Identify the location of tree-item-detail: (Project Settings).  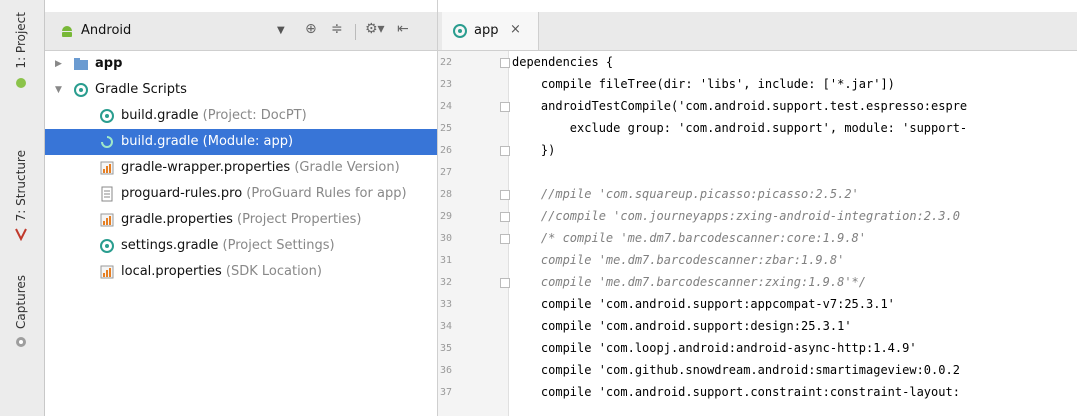
(276, 245).